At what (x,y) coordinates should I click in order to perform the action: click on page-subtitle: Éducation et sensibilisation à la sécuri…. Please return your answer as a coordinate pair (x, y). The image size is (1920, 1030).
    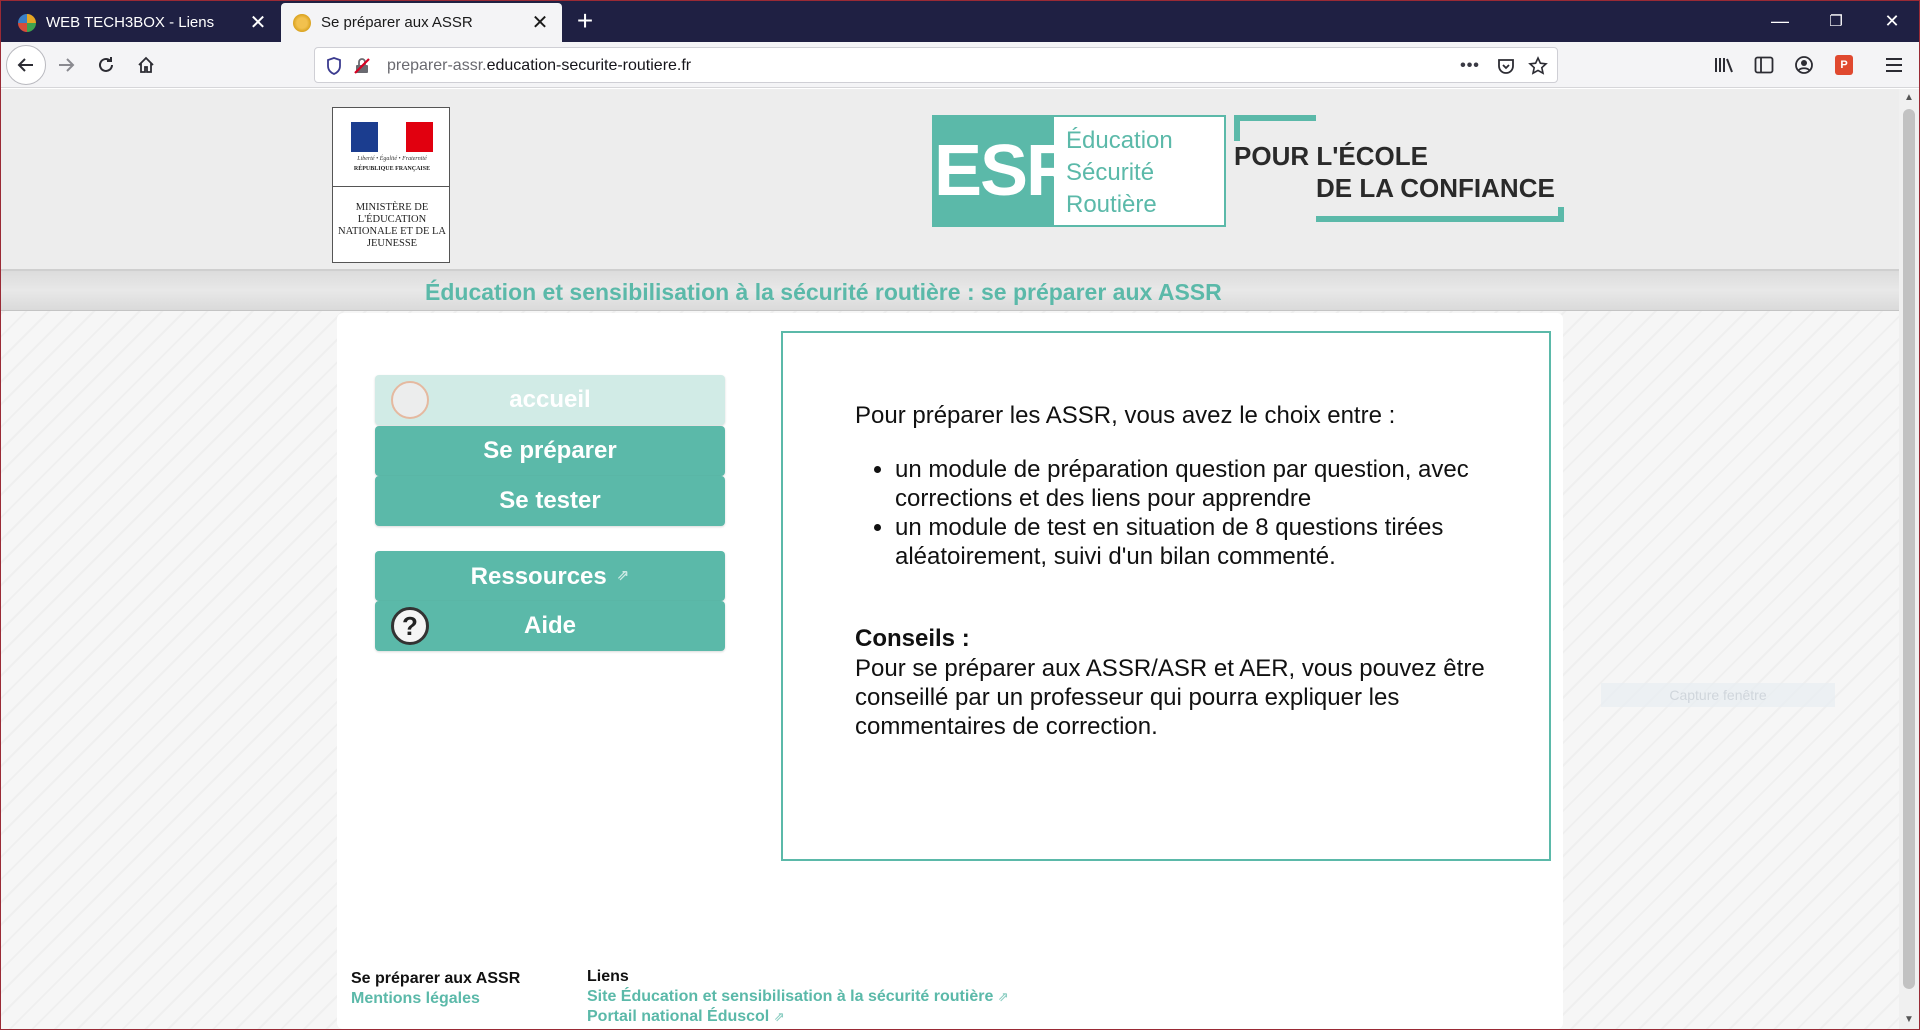
    Looking at the image, I should click on (823, 292).